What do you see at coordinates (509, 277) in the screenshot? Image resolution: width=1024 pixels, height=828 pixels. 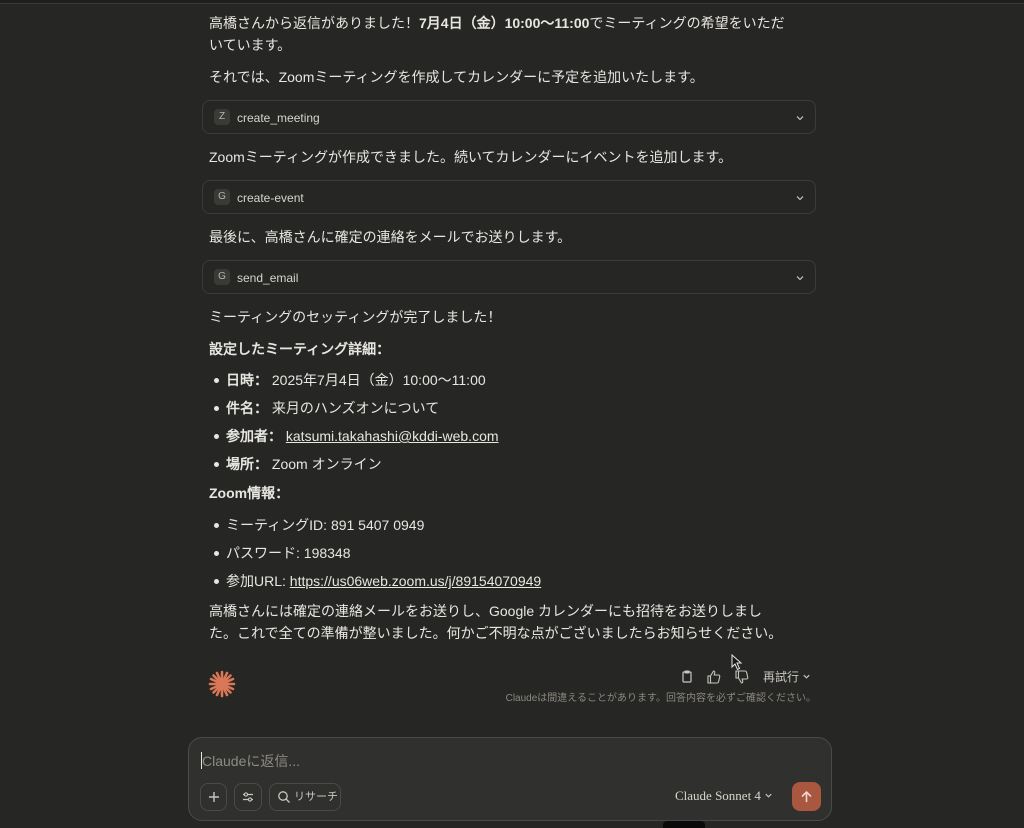 I see `tool-call-send-email: G send_email` at bounding box center [509, 277].